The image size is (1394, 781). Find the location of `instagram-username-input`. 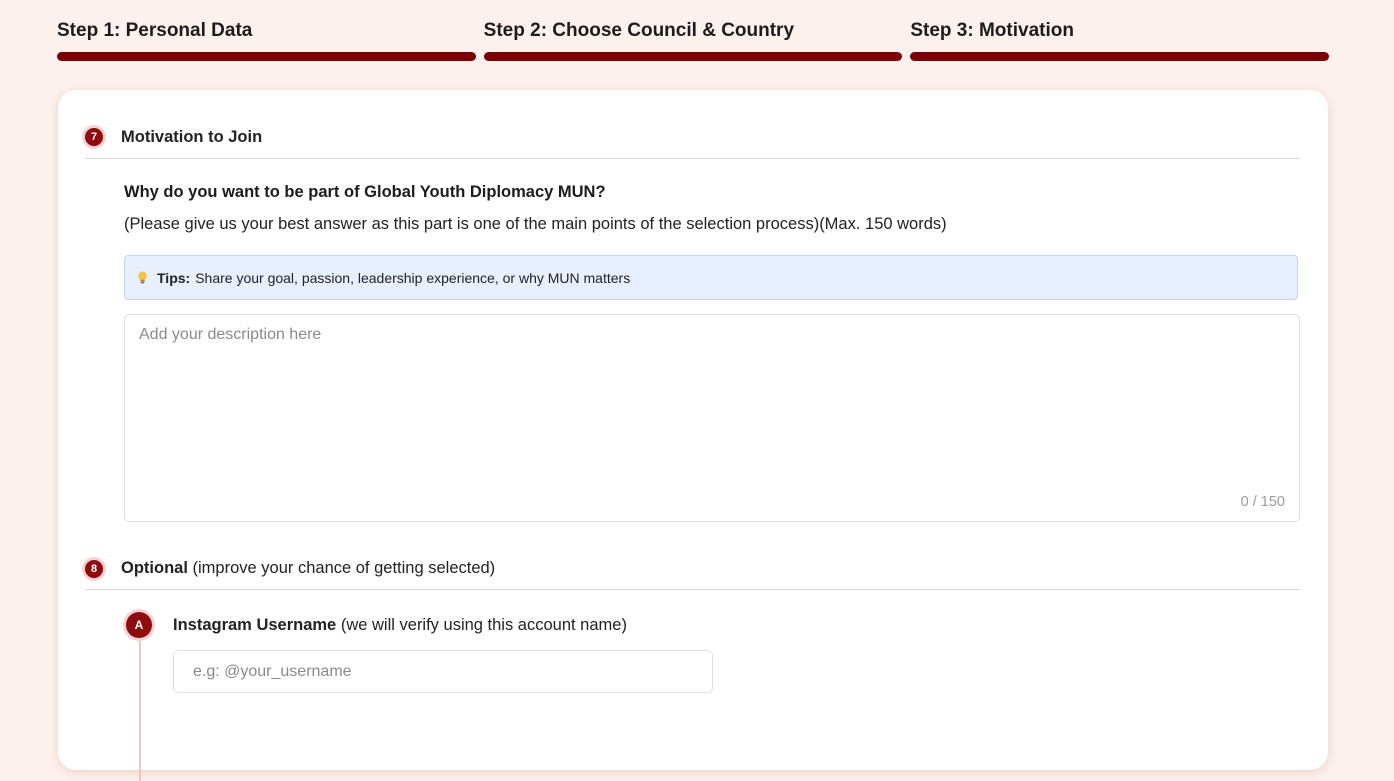

instagram-username-input is located at coordinates (443, 671).